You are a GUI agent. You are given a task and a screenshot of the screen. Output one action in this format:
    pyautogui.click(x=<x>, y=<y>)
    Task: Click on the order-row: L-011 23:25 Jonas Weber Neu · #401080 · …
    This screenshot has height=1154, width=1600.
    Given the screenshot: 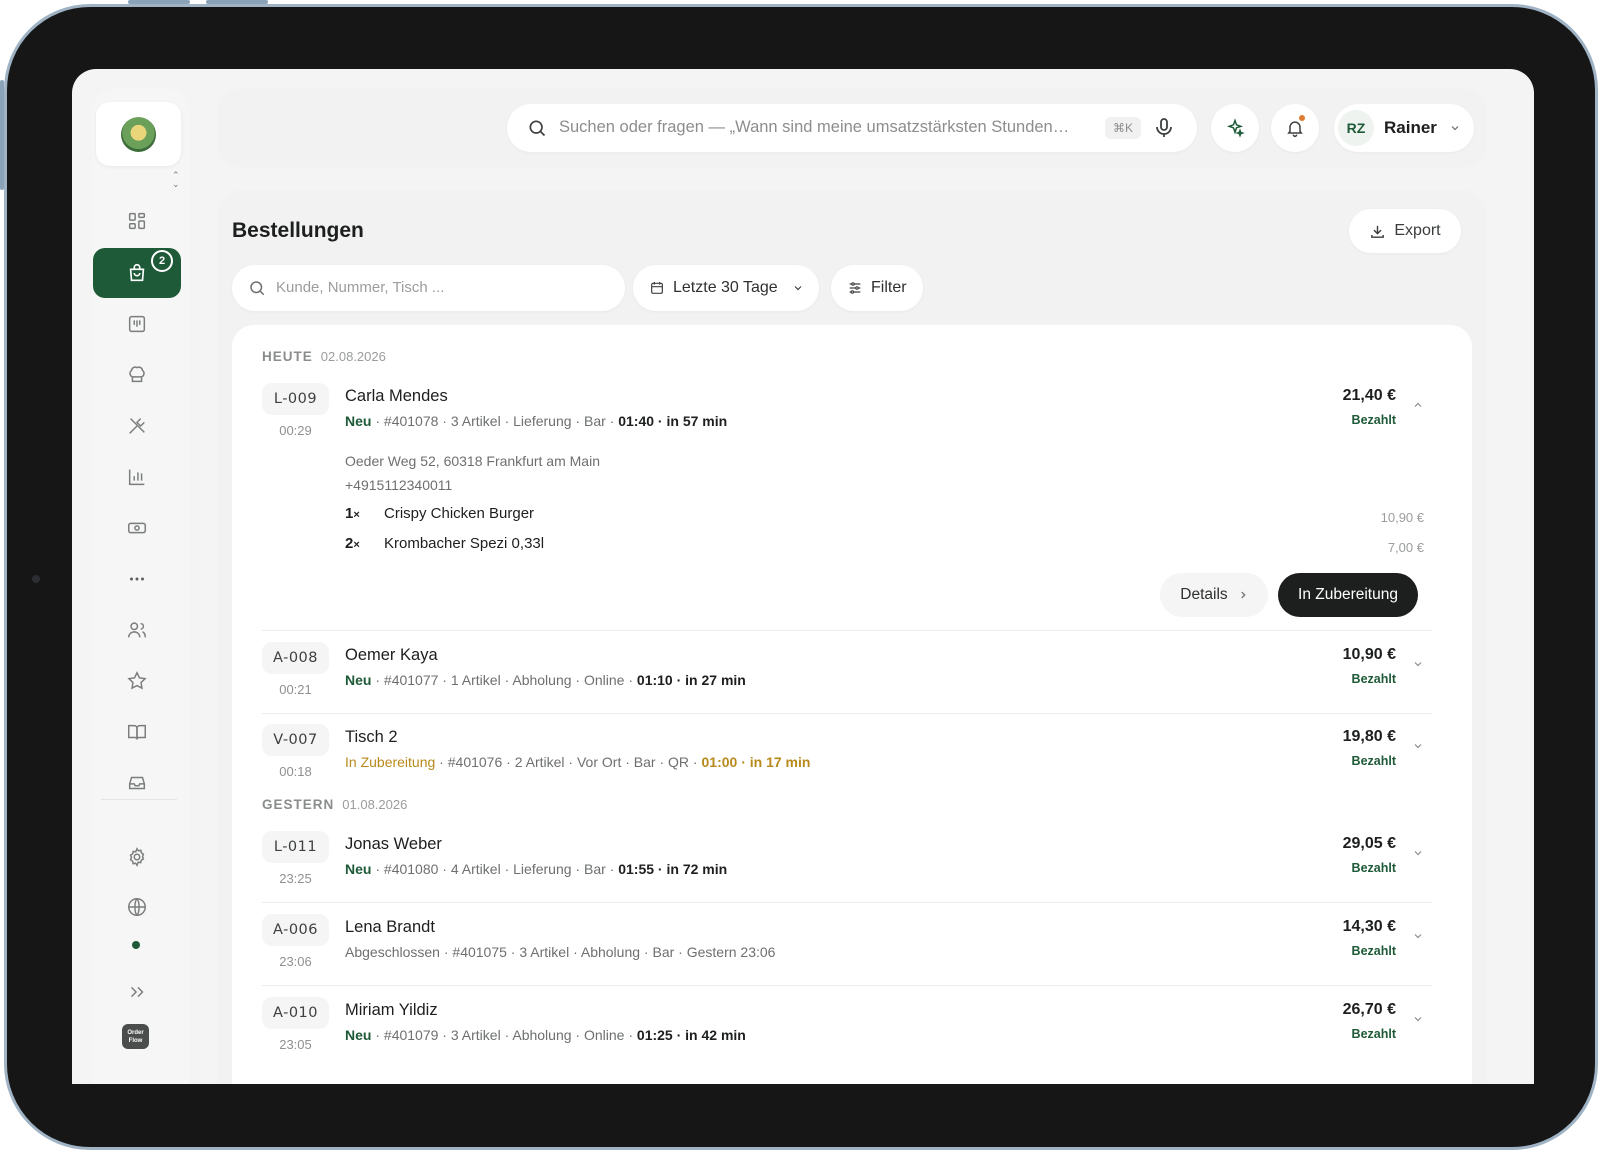 What is the action you would take?
    pyautogui.click(x=847, y=867)
    